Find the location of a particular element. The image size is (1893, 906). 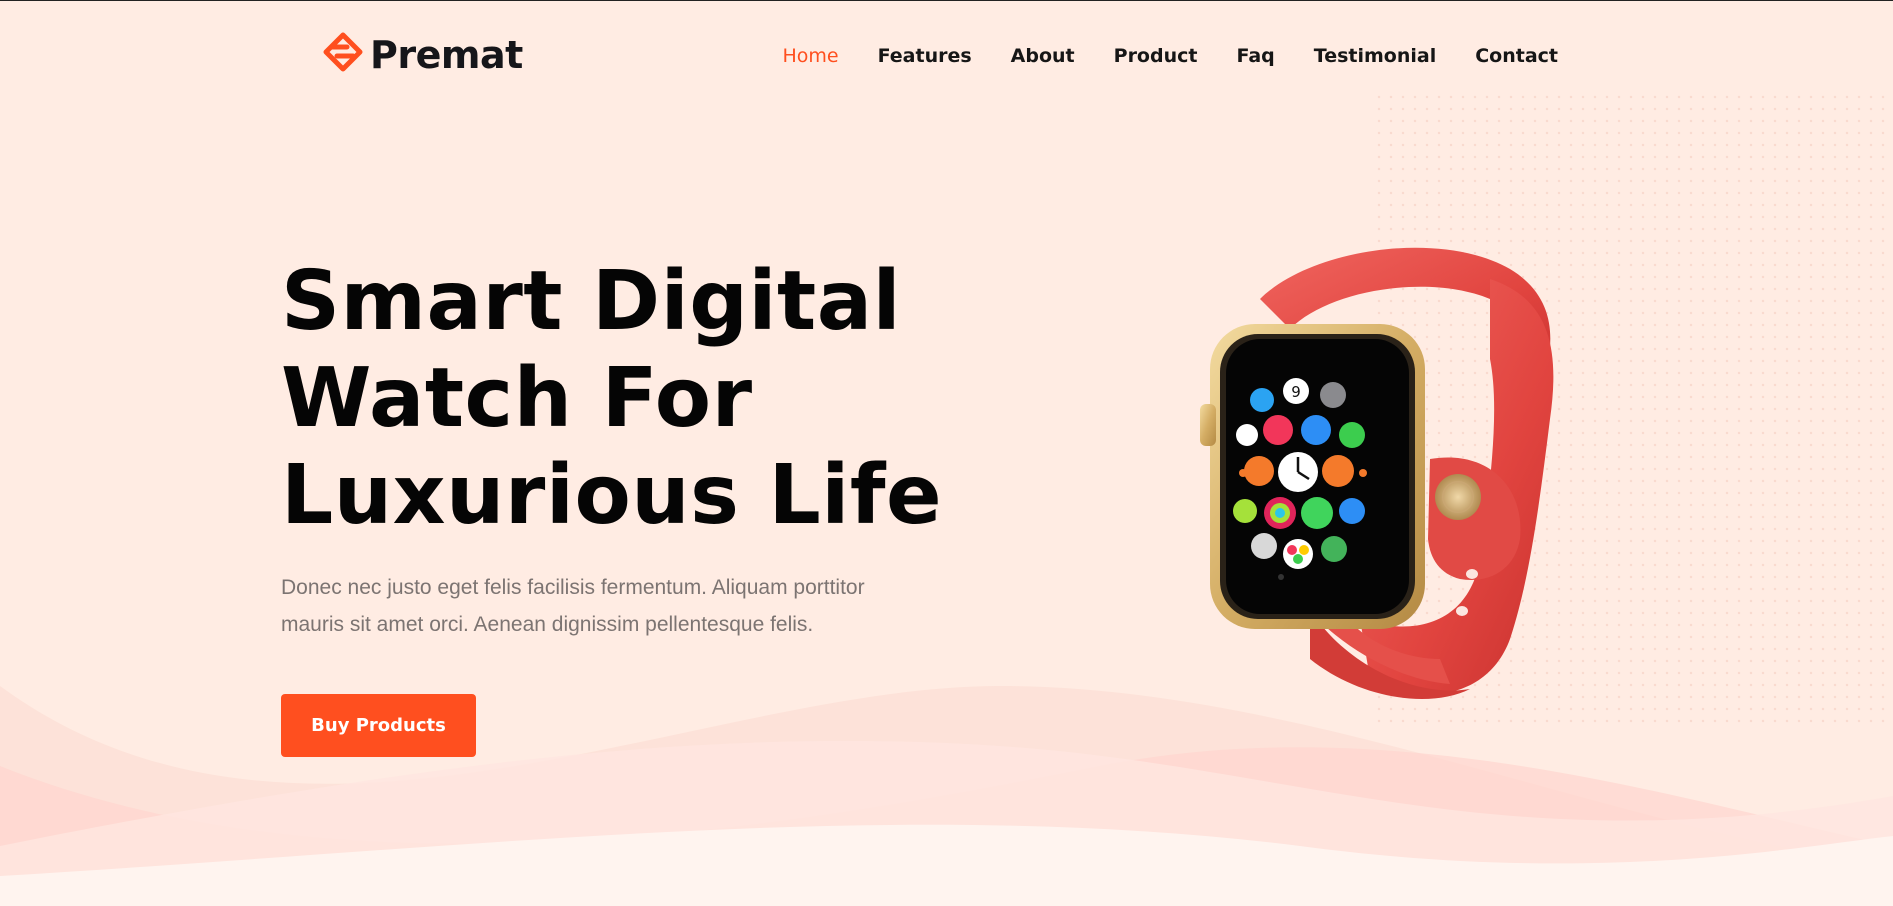

hero-title-line: Smart Digital is located at coordinates (591, 301).